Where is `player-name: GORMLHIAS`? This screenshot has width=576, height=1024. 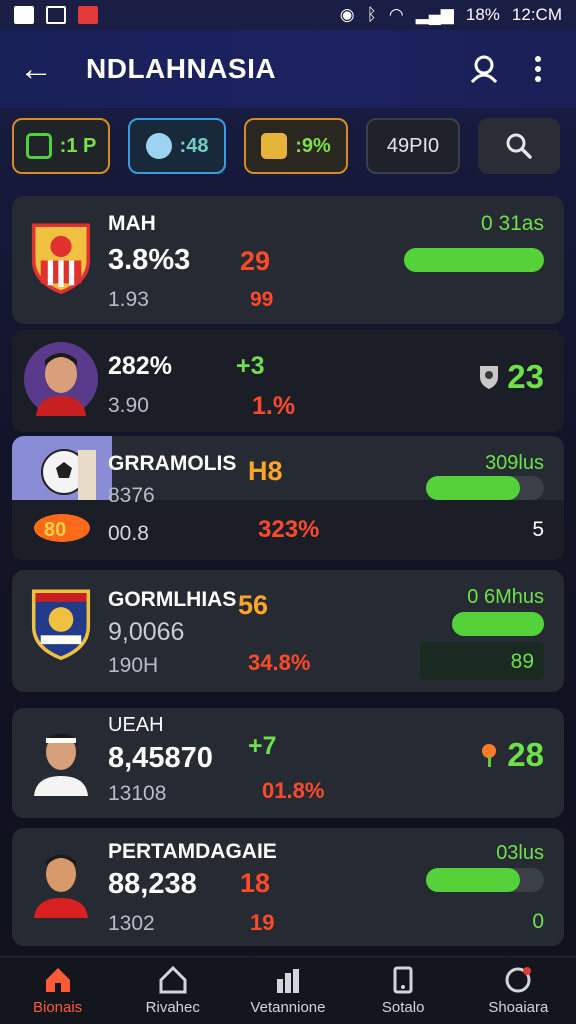
player-name: GORMLHIAS is located at coordinates (172, 599).